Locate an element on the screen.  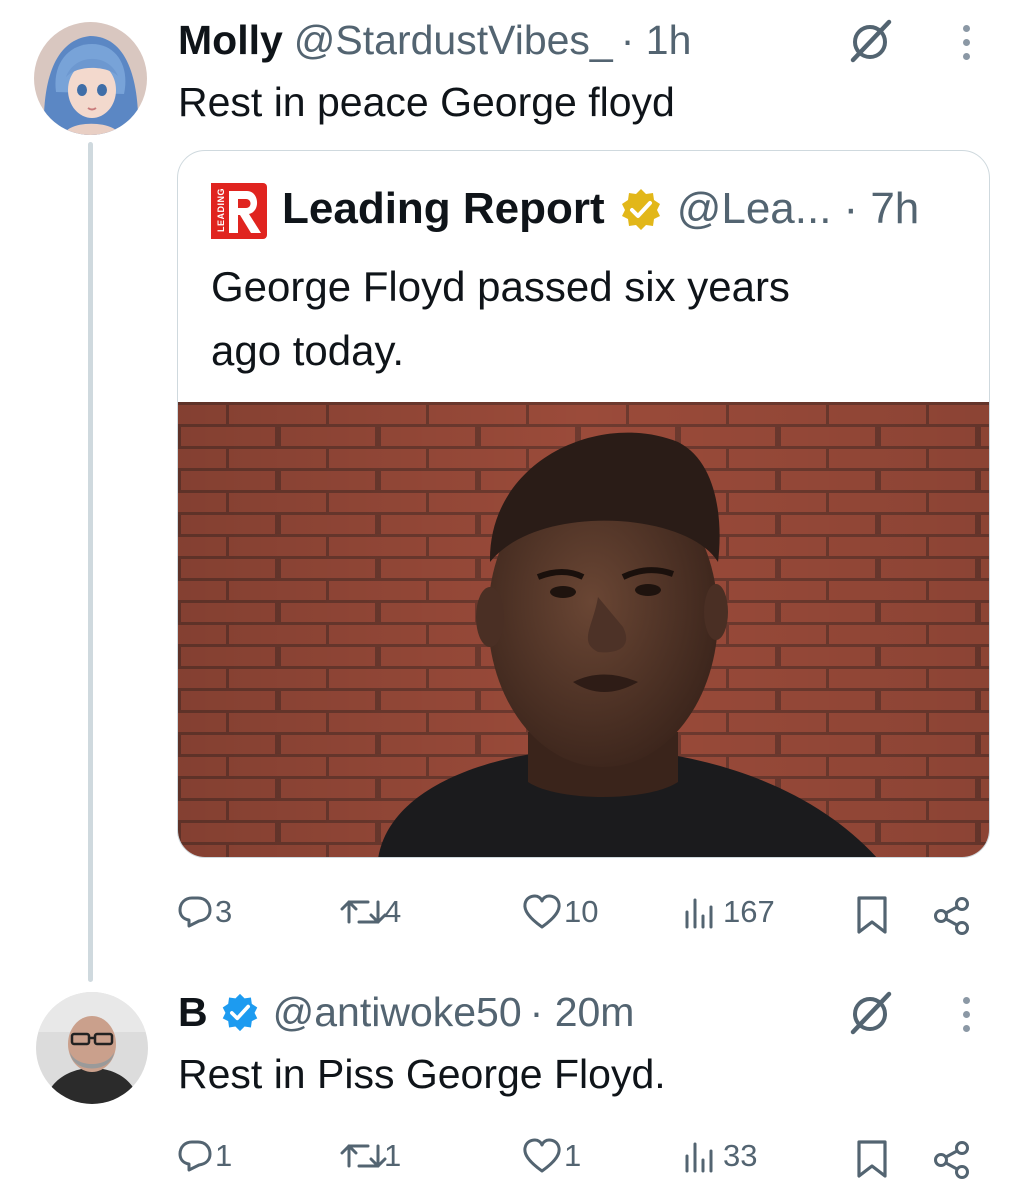
author-name: Molly is located at coordinates (230, 40).